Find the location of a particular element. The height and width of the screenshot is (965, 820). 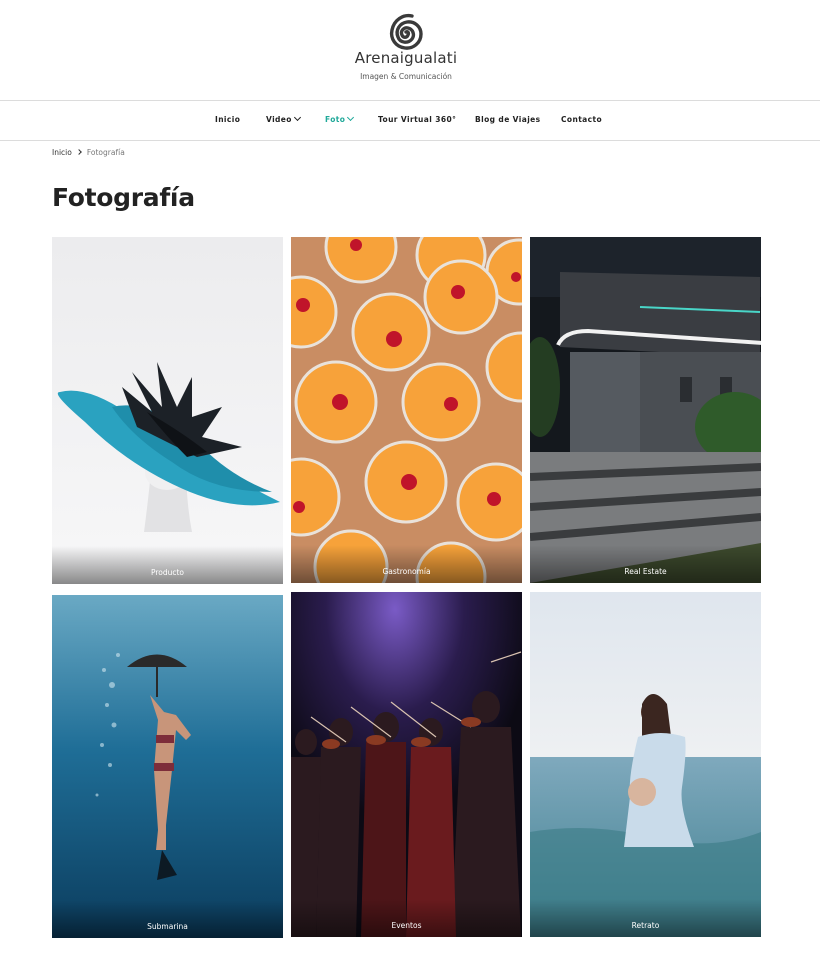

nav-item-video: Video is located at coordinates (283, 118).